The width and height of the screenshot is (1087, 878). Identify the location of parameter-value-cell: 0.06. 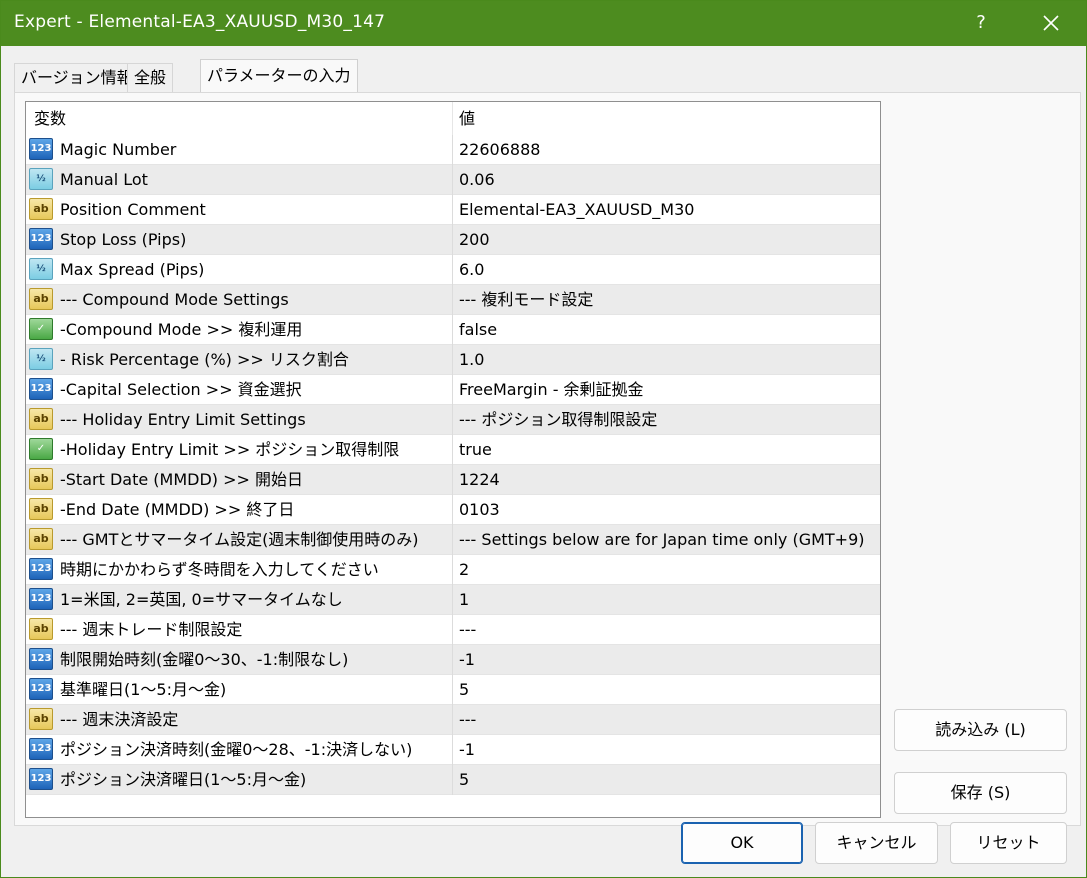
(666, 180).